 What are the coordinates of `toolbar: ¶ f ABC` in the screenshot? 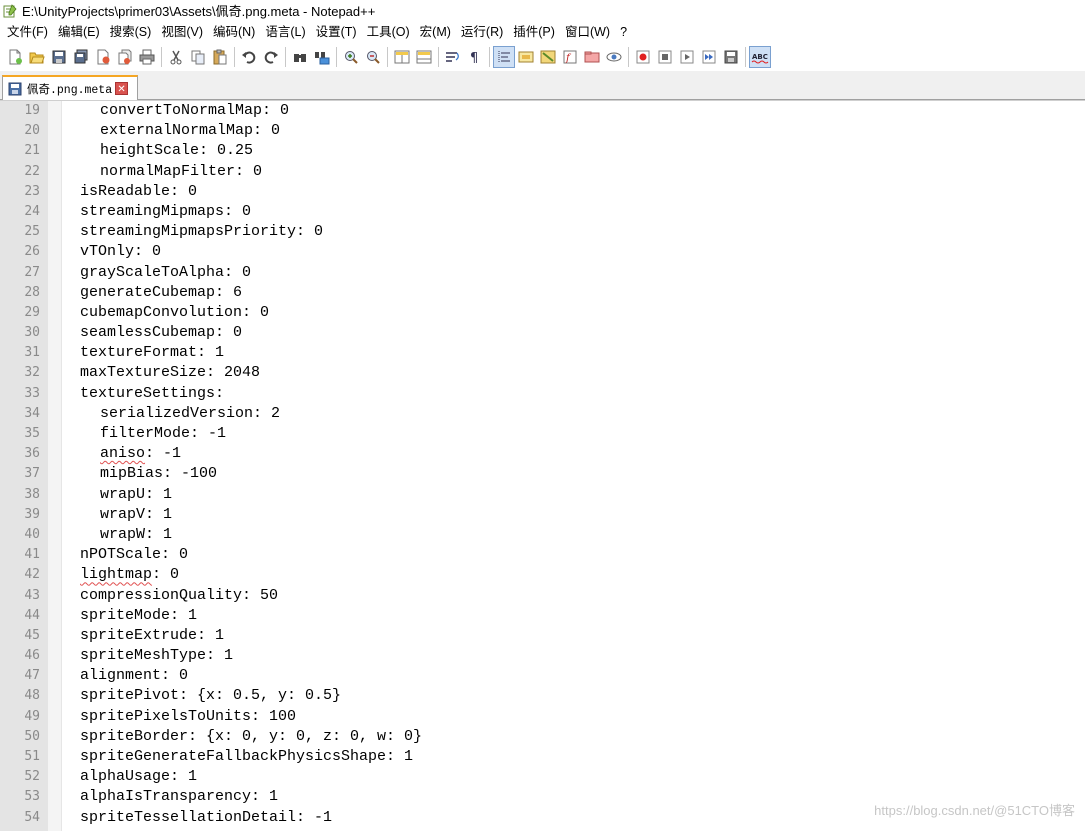 It's located at (542, 56).